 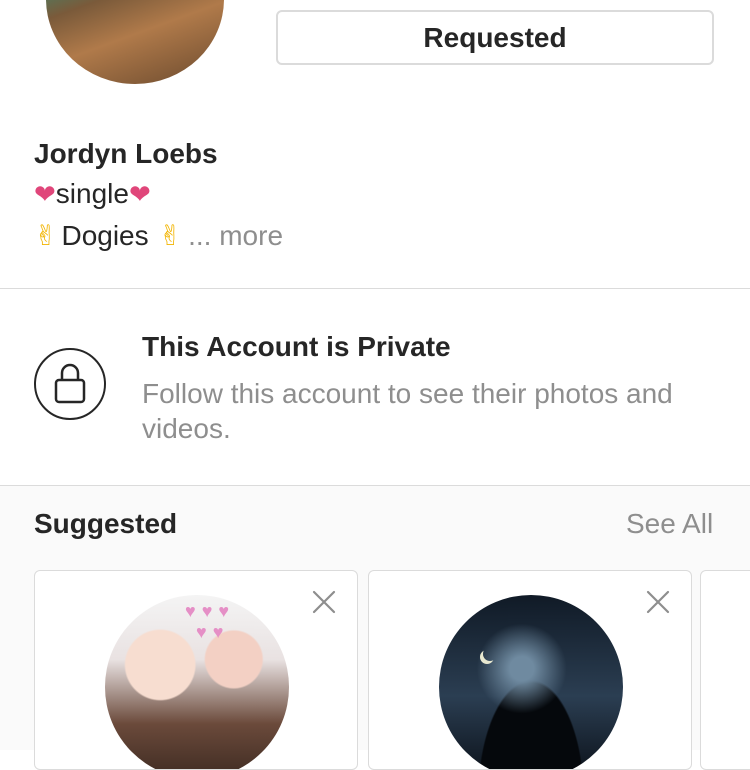 What do you see at coordinates (531, 682) in the screenshot?
I see `suggested-avatar` at bounding box center [531, 682].